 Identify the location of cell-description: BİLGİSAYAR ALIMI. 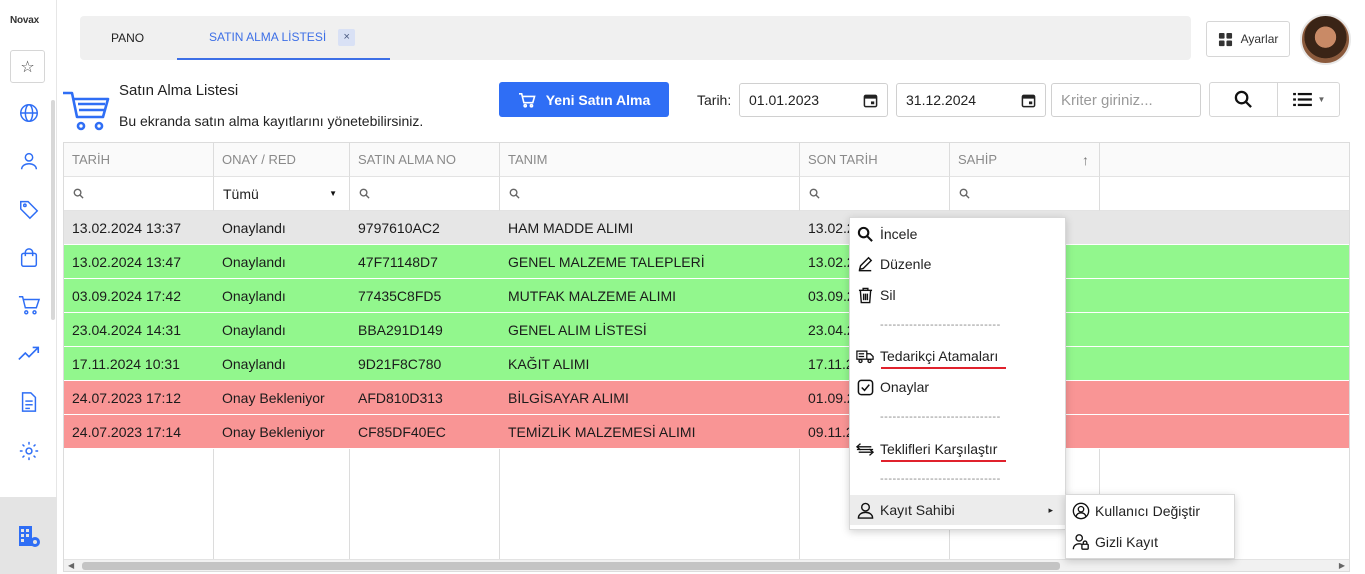
(568, 398).